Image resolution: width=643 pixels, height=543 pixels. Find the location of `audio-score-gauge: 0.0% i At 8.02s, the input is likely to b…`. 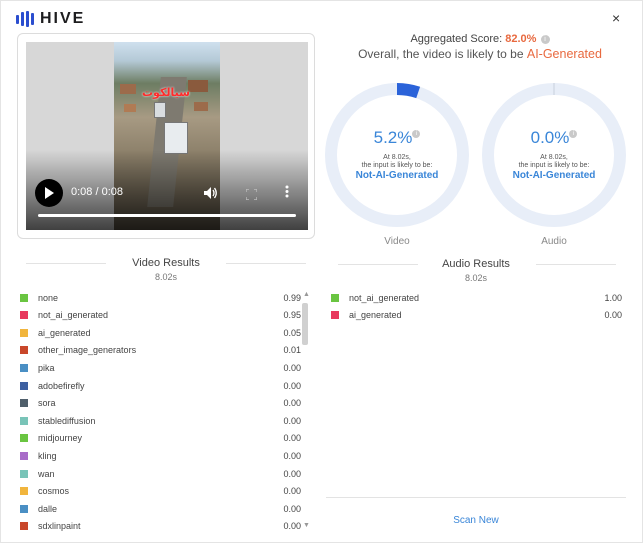

audio-score-gauge: 0.0% i At 8.02s, the input is likely to b… is located at coordinates (554, 155).